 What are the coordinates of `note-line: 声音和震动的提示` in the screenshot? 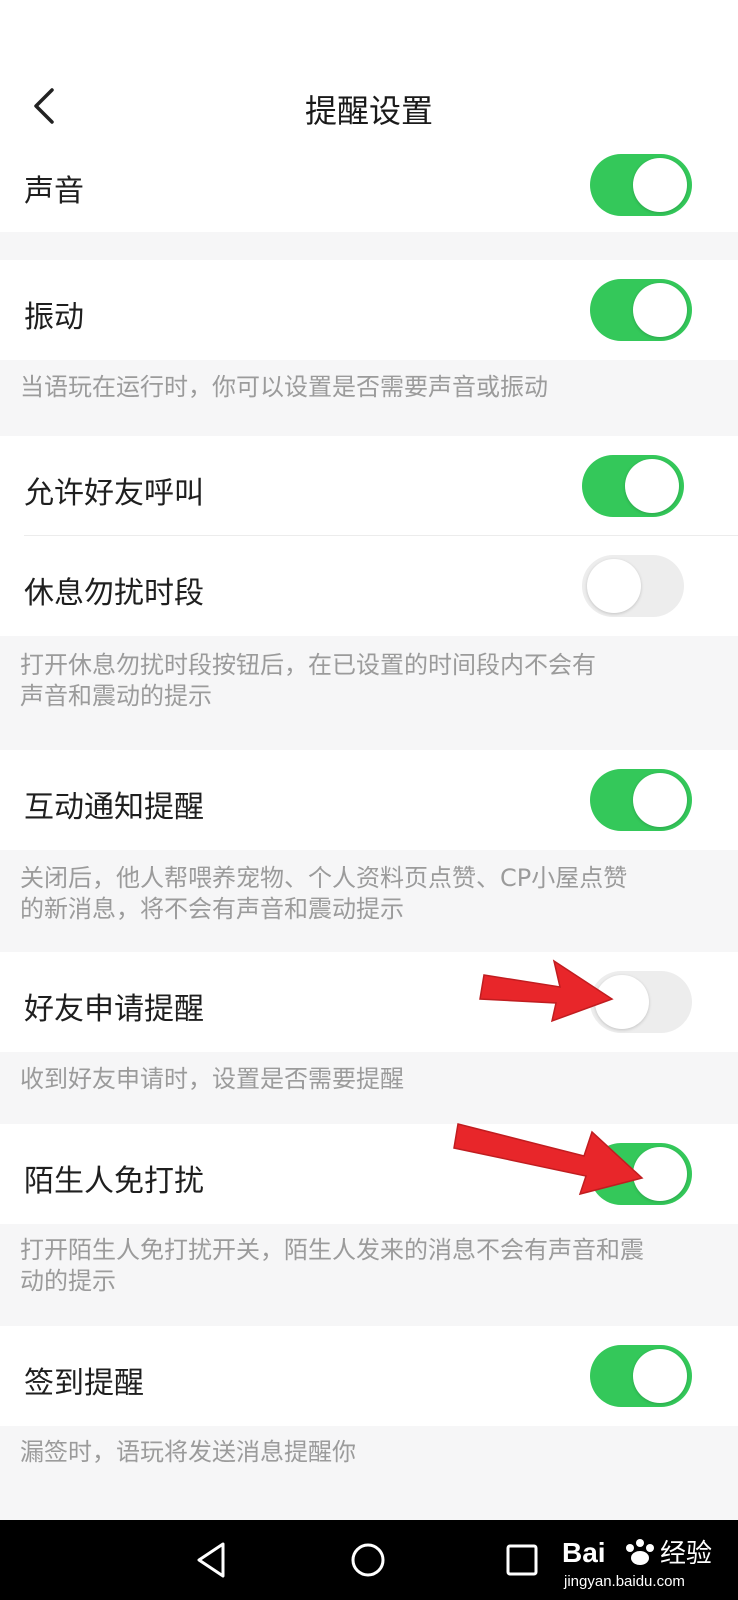 It's located at (116, 696).